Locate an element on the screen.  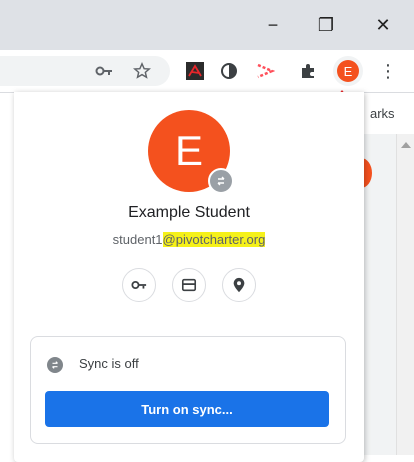
screencastify-icon is located at coordinates (265, 71).